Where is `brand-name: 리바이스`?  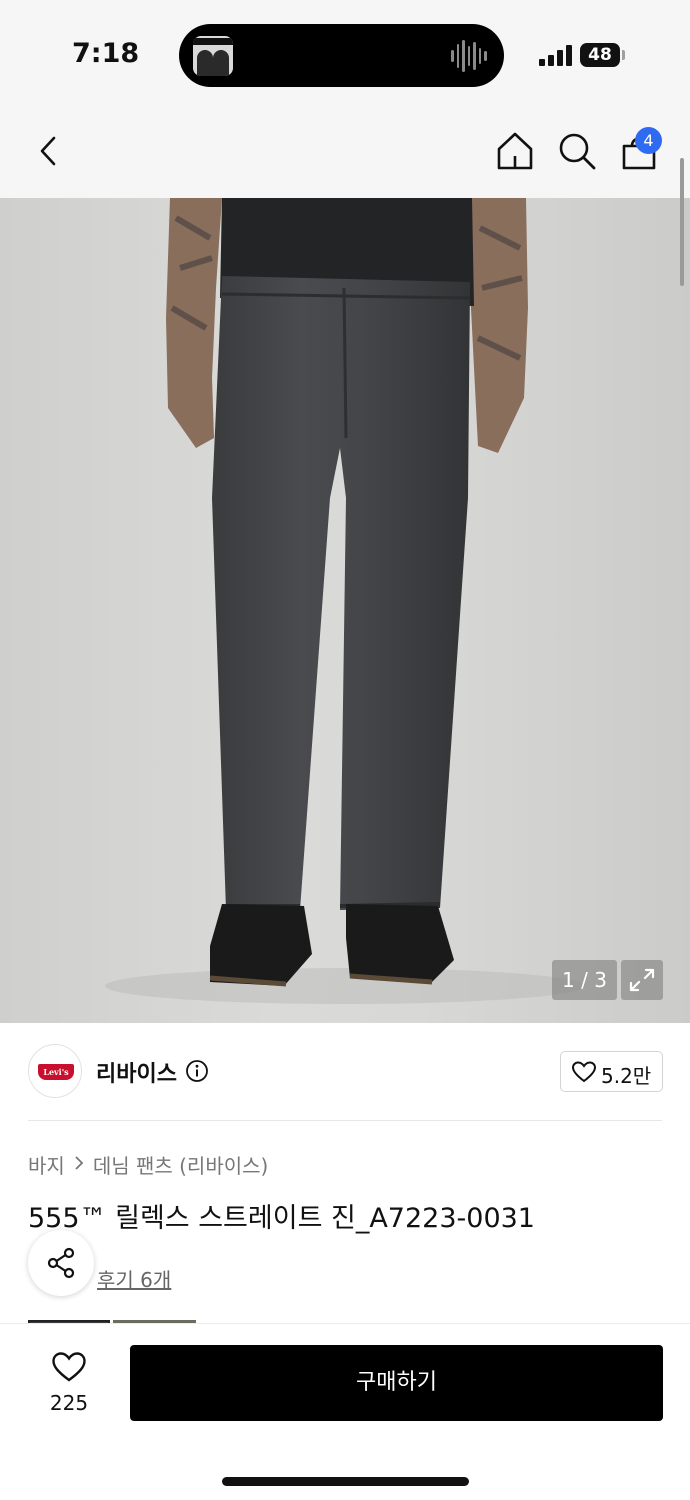
brand-name: 리바이스 is located at coordinates (136, 1072).